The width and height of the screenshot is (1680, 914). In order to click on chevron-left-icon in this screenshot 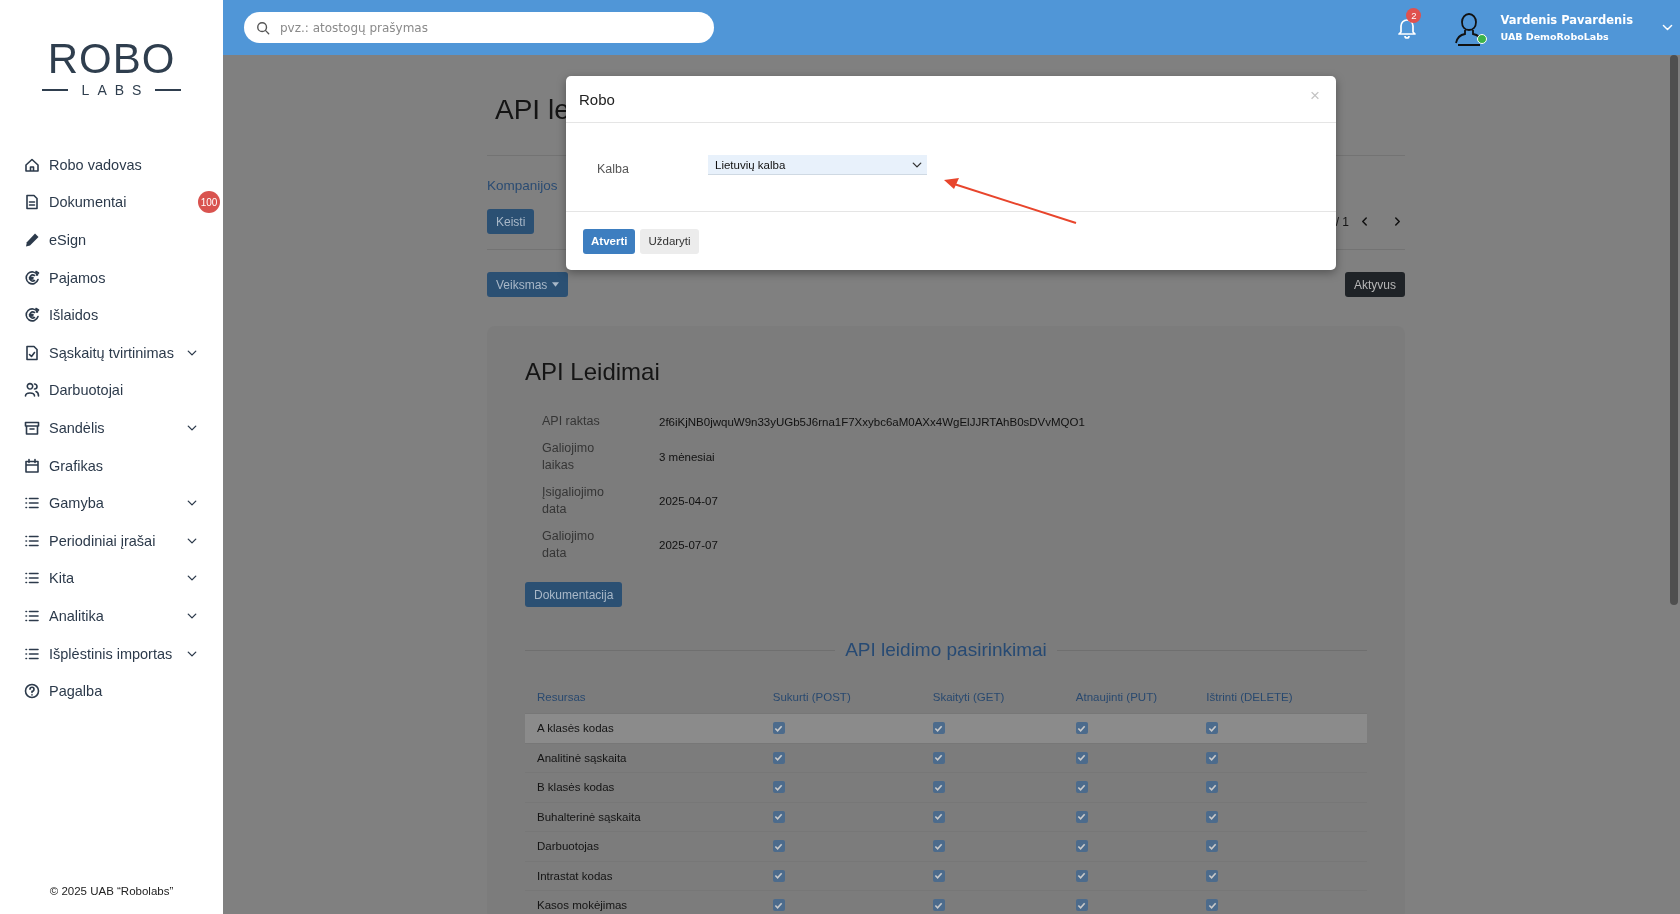, I will do `click(1364, 221)`.